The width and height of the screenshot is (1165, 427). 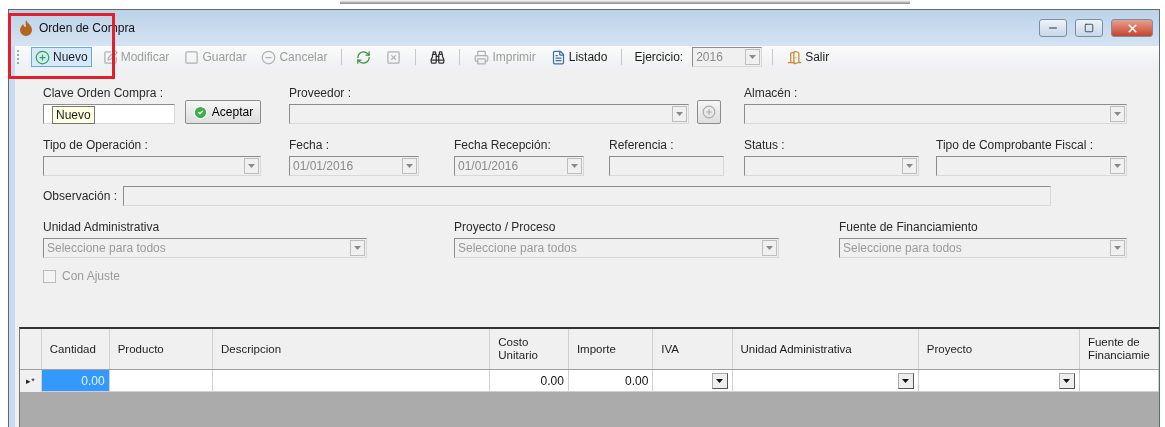 What do you see at coordinates (31, 380) in the screenshot?
I see `row-marker: ▸*` at bounding box center [31, 380].